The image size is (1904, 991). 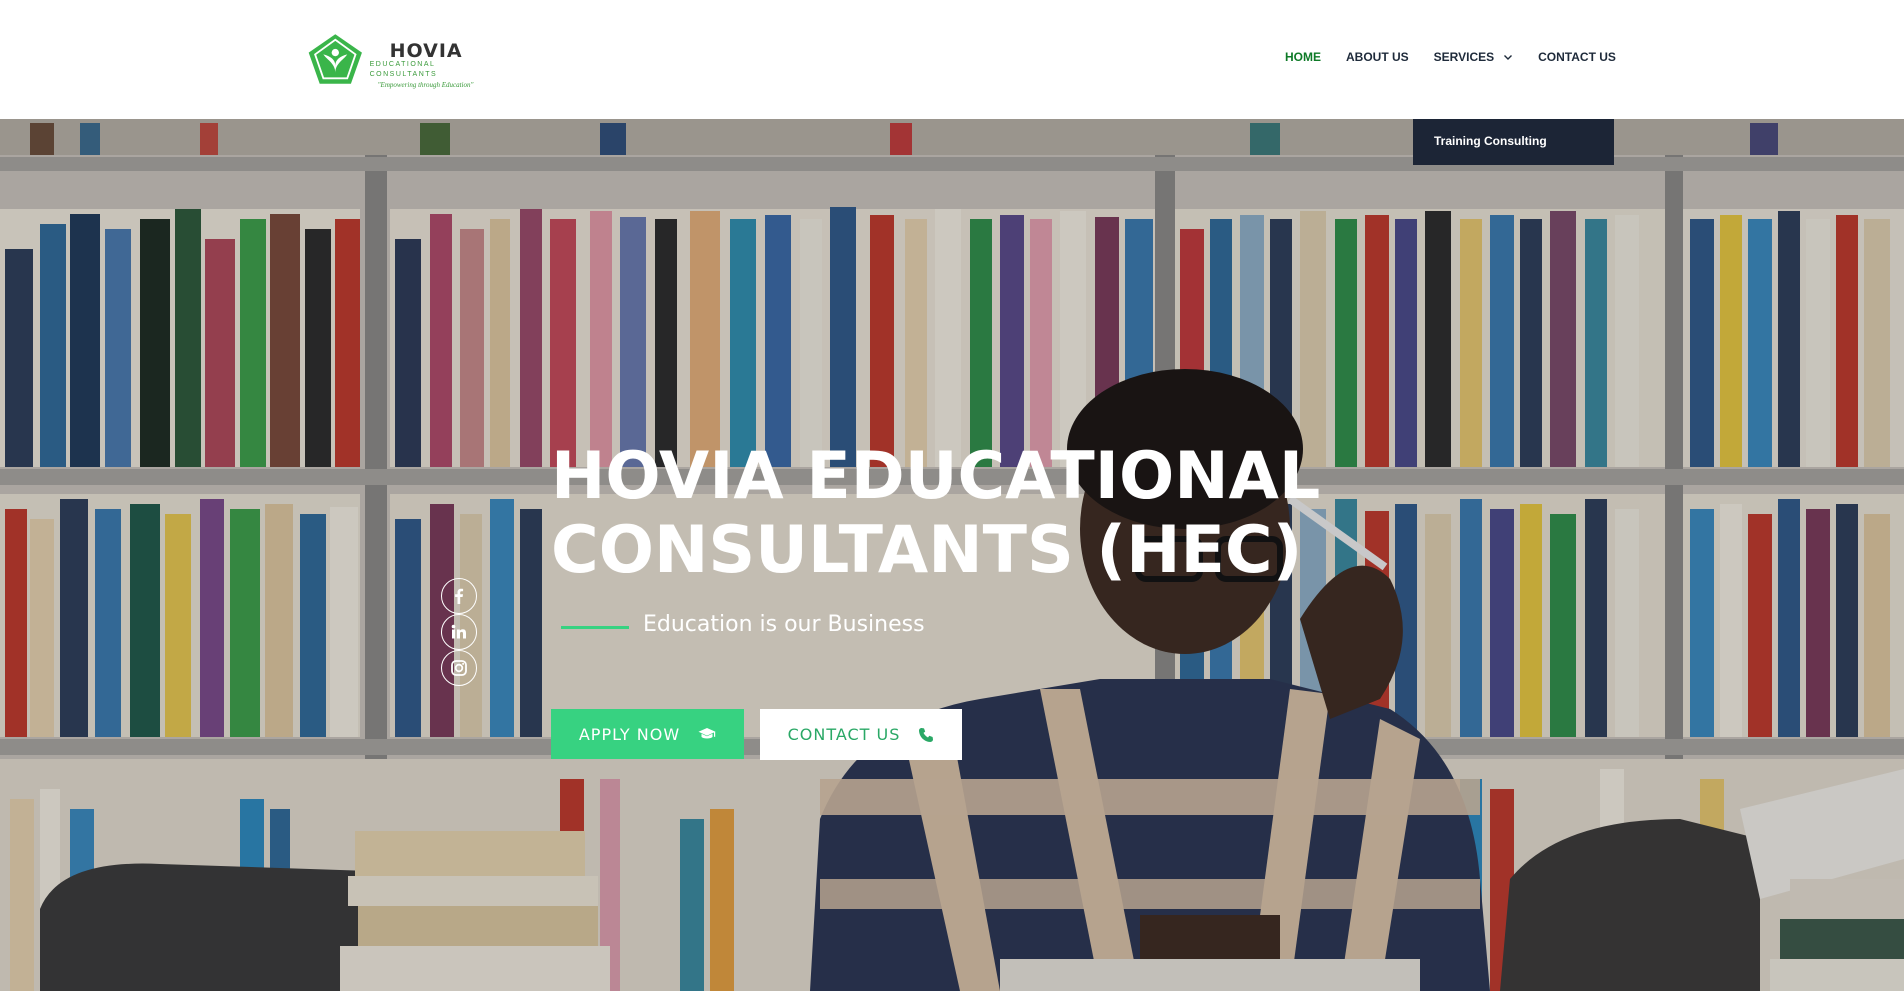 I want to click on main-nav: HOME ABOUT US SERVICES CONTACT US, so click(x=1450, y=57).